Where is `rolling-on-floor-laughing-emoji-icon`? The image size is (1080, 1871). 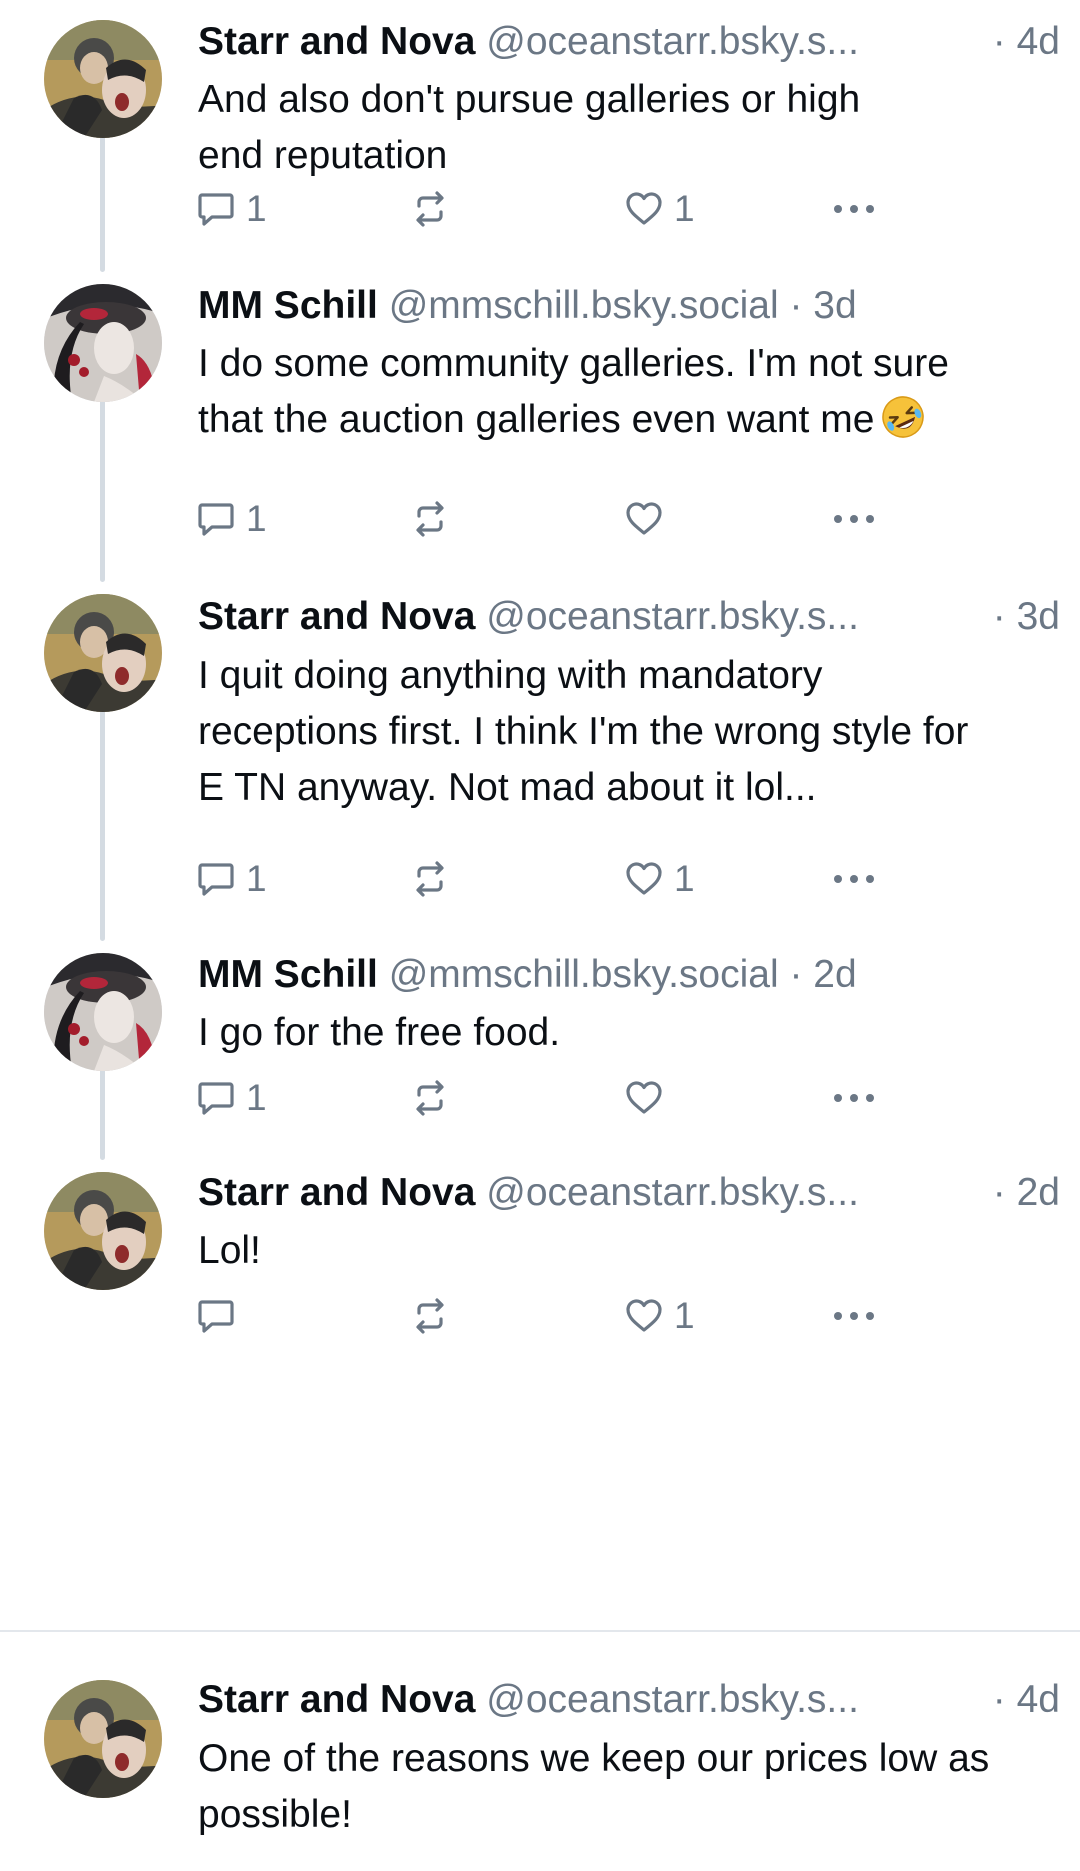 rolling-on-floor-laughing-emoji-icon is located at coordinates (903, 417).